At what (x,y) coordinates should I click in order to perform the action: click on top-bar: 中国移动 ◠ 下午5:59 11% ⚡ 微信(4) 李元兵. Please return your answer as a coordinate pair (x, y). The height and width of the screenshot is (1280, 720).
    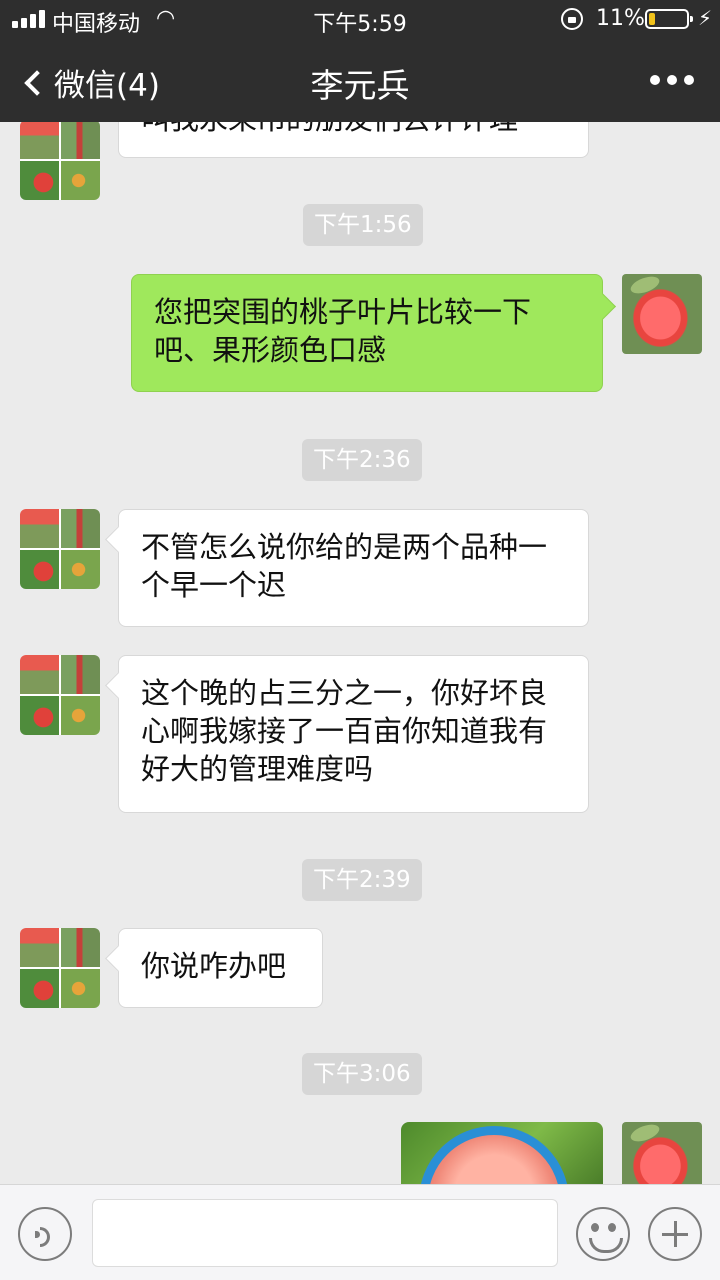
    Looking at the image, I should click on (360, 61).